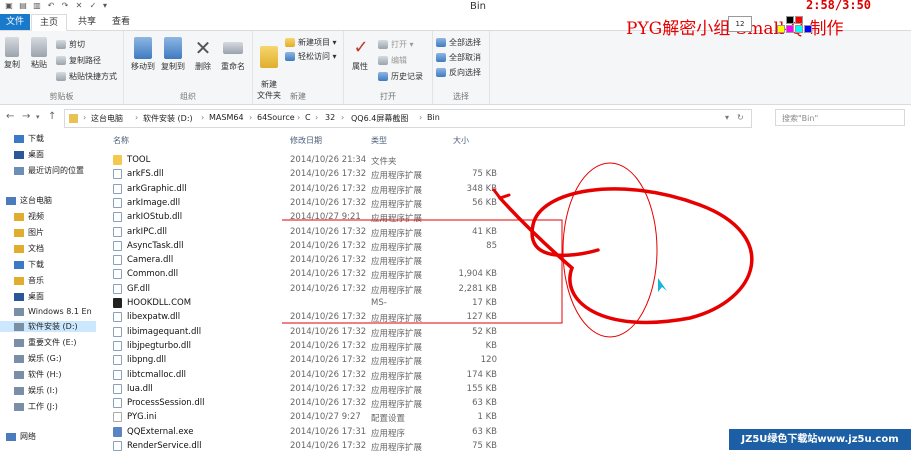 The height and width of the screenshot is (453, 911). I want to click on file-row: arkFS.dll 2014/10/26 17:32 应用程序扩展 75 KB, so click(359, 174).